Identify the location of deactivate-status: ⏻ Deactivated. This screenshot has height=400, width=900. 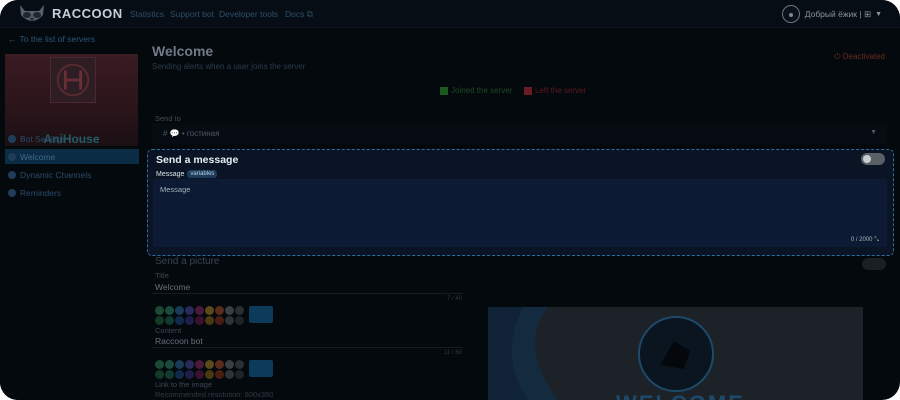
(859, 57).